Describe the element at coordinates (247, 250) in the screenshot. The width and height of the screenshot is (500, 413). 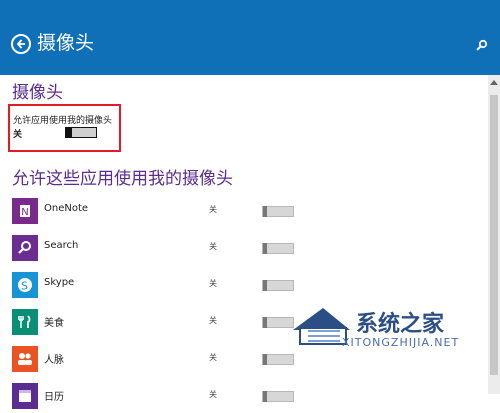
I see `app-row-search: Search 关` at that location.